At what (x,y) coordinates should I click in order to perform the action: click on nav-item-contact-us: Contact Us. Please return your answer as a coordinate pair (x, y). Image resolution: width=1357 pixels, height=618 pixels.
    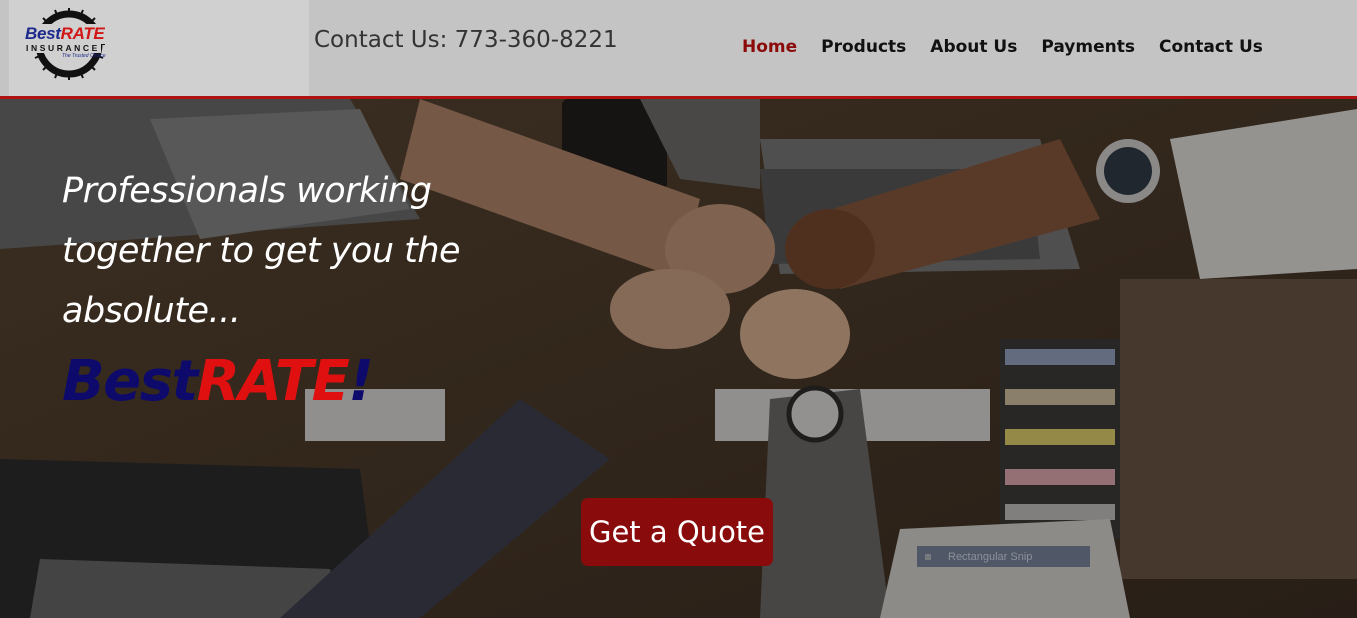
    Looking at the image, I should click on (1211, 47).